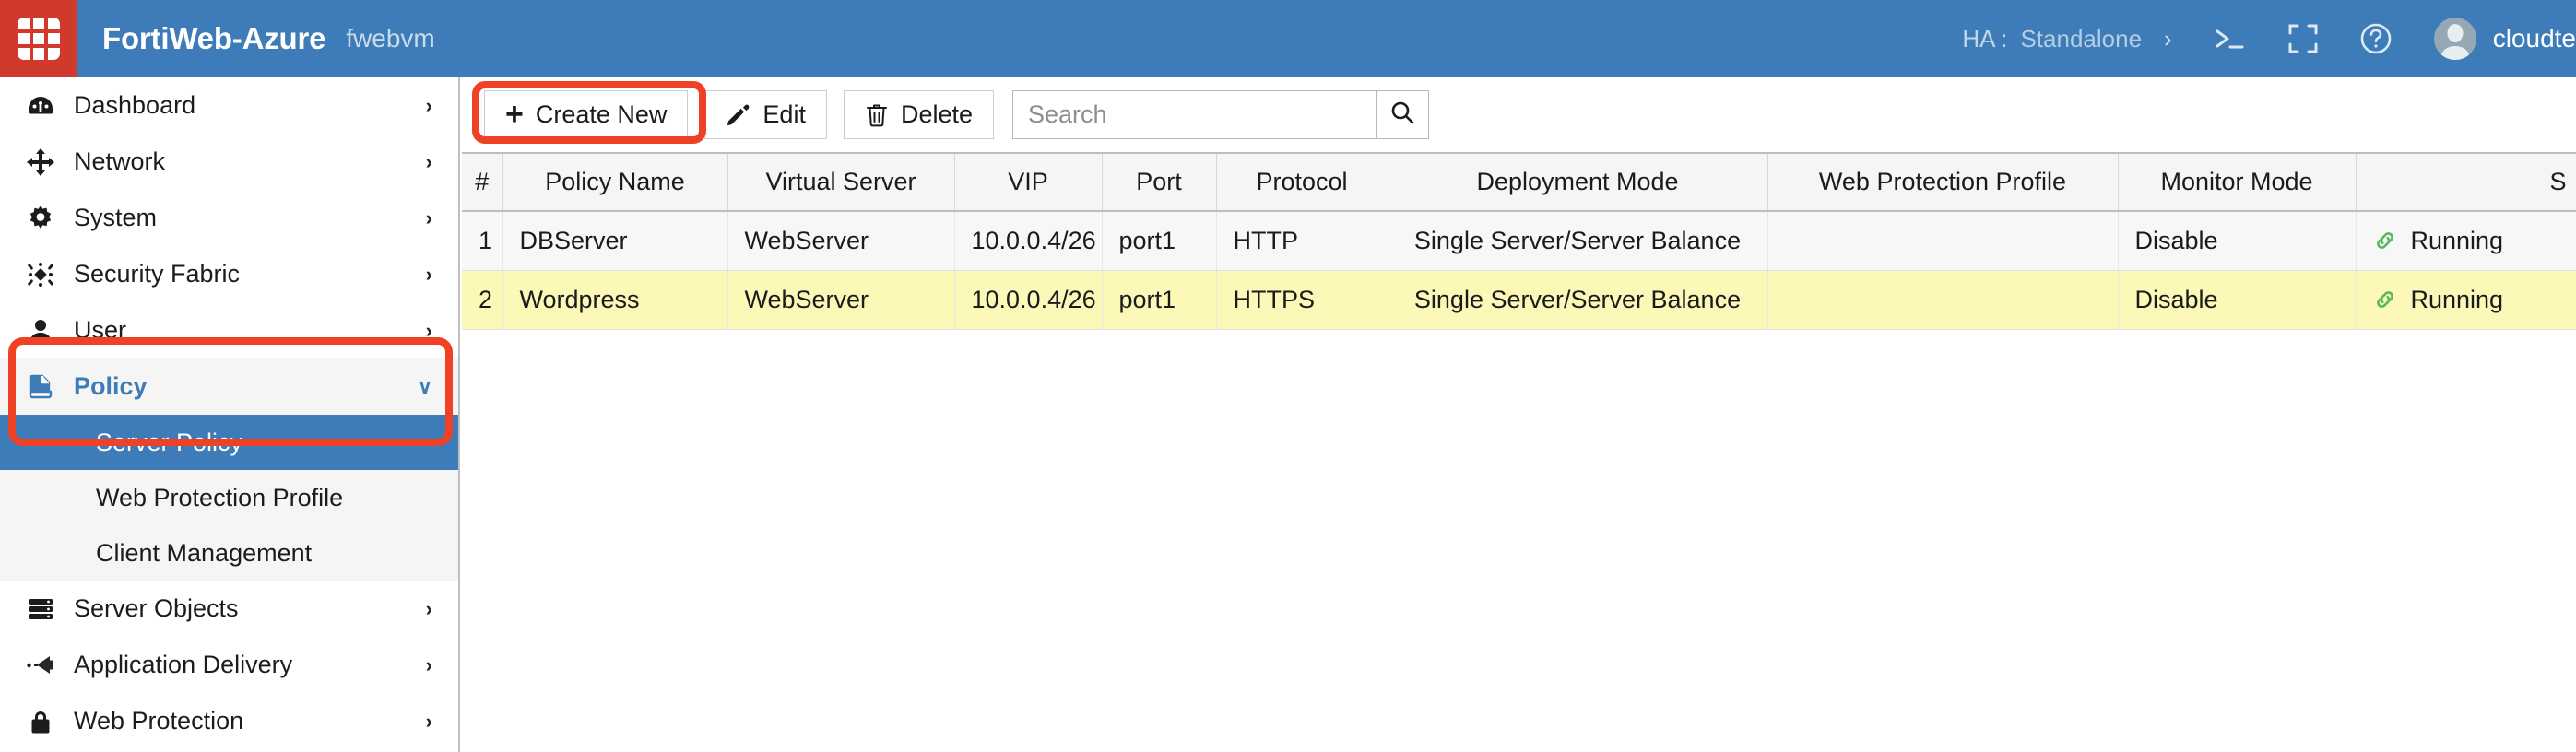 This screenshot has width=2576, height=752. Describe the element at coordinates (424, 386) in the screenshot. I see `chevron-down-icon: ∨` at that location.